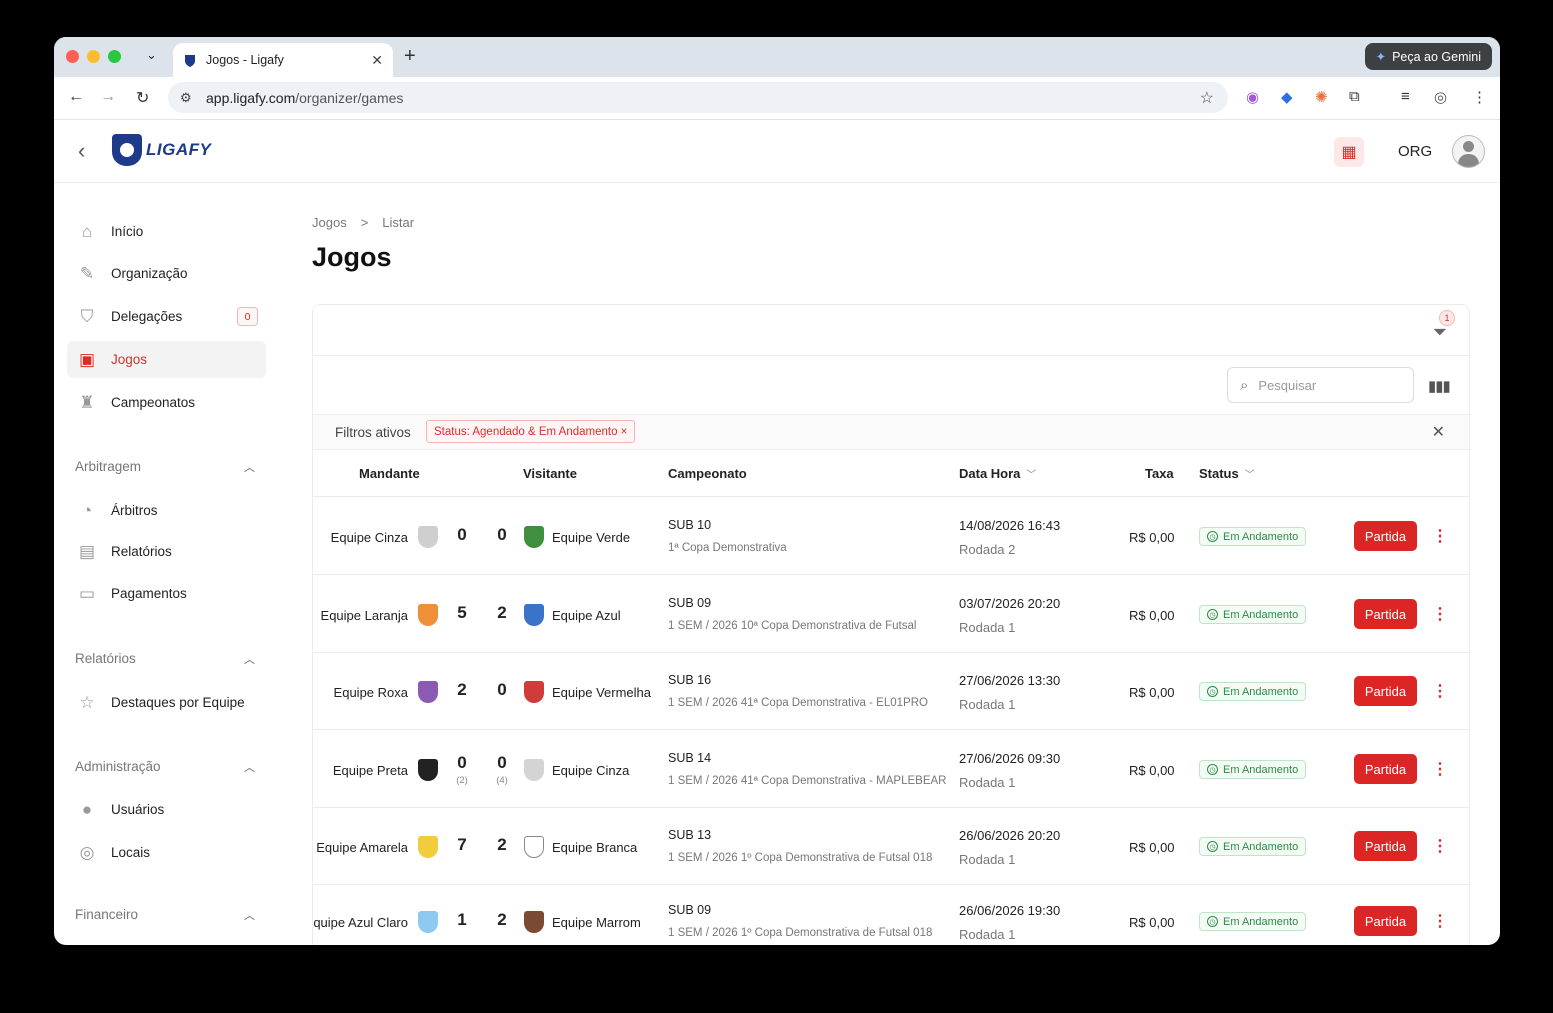 This screenshot has width=1553, height=1013. I want to click on home-team-name: Equipe Cinza, so click(369, 537).